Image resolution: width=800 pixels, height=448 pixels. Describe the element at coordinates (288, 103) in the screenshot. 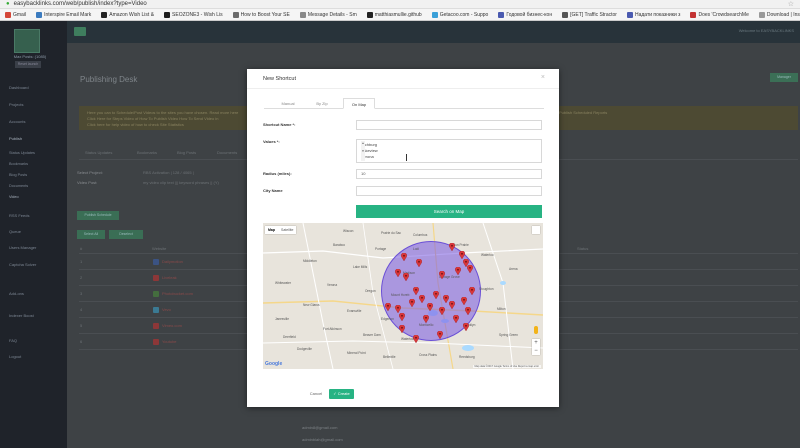

I see `tab-manual: Manual` at that location.